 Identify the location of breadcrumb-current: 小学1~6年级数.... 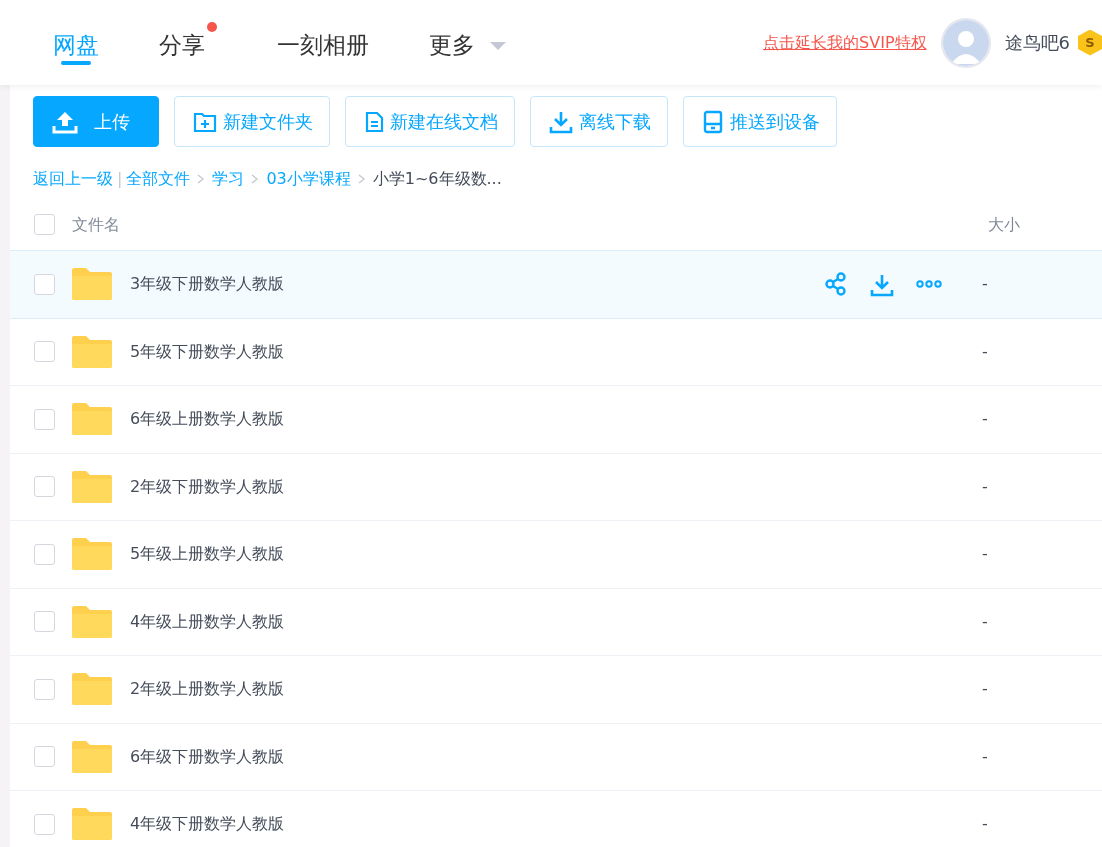
(437, 179).